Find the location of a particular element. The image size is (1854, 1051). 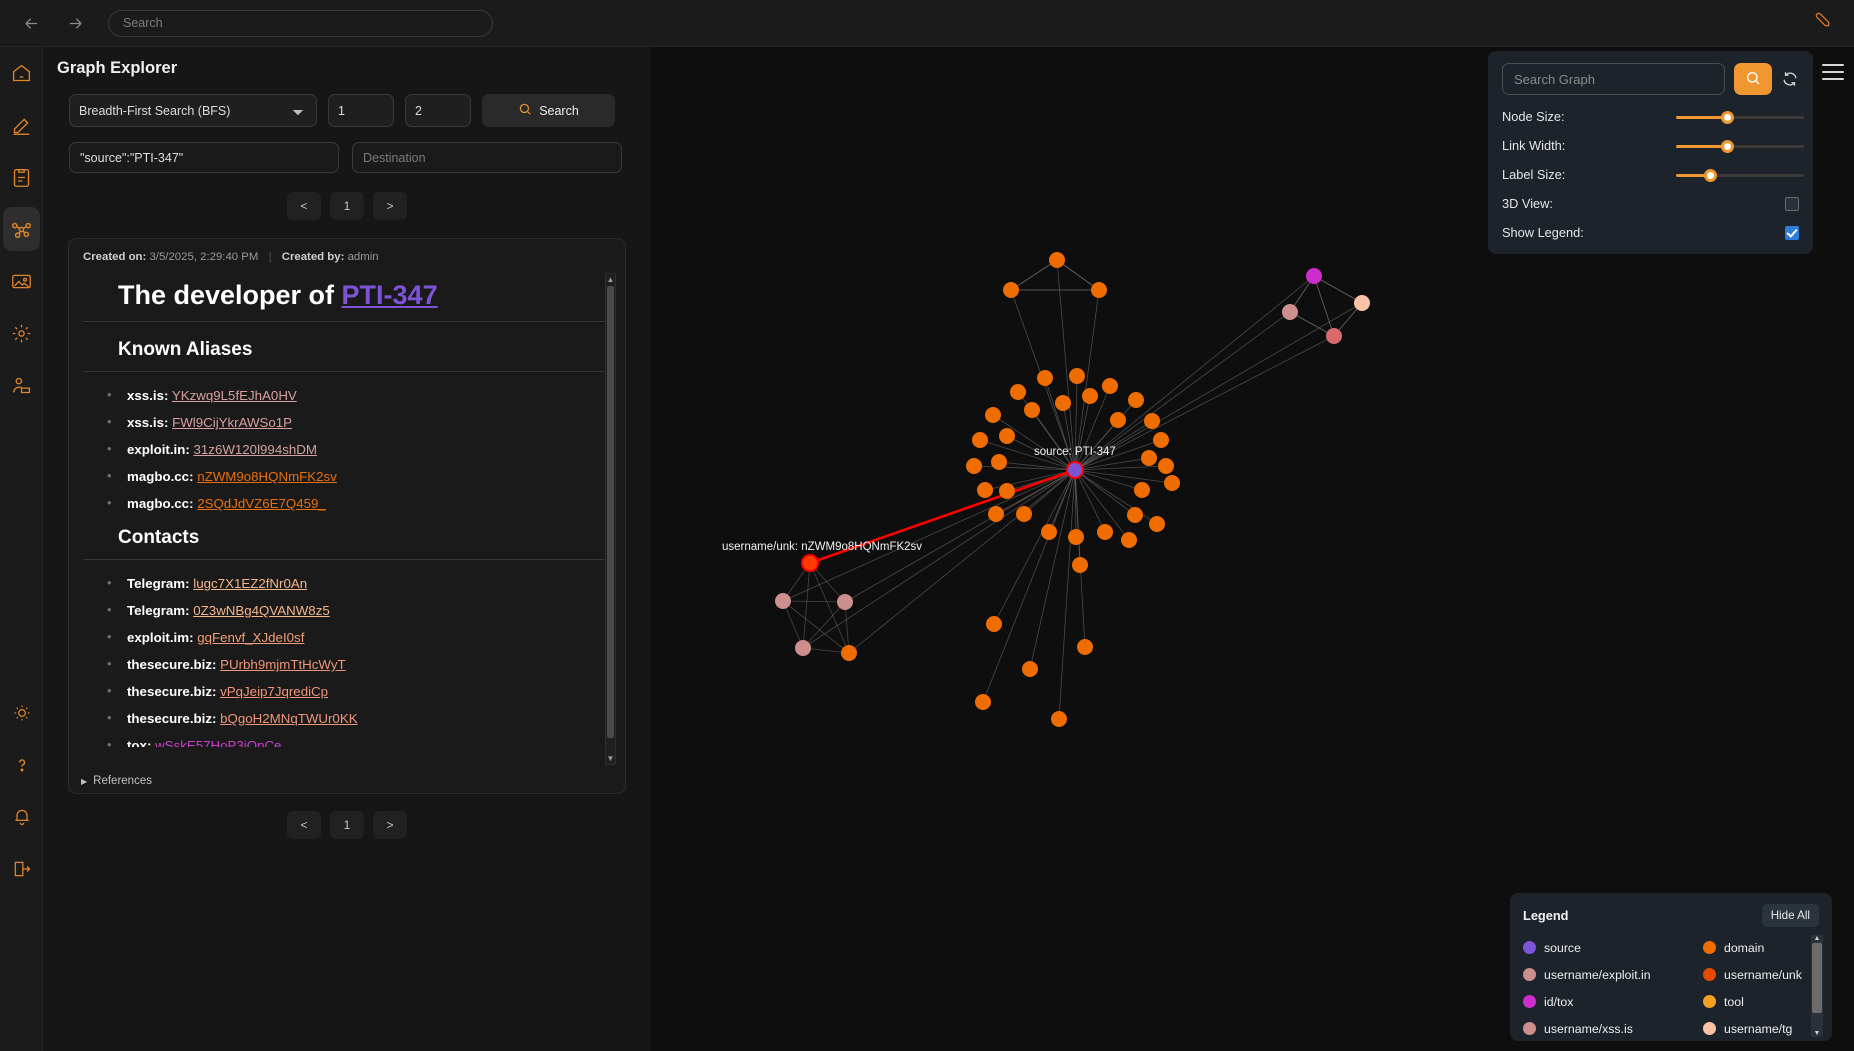

document-scrollbar-thumb is located at coordinates (610, 512).